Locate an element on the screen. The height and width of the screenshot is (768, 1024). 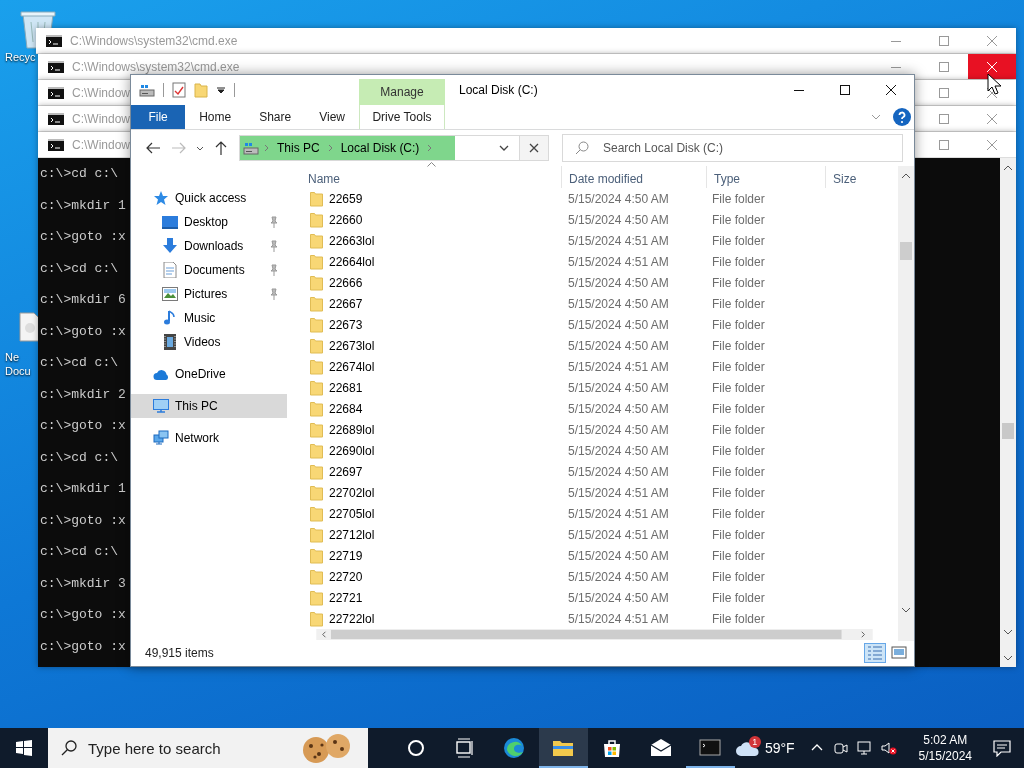
file-name: 22667 is located at coordinates (445, 303).